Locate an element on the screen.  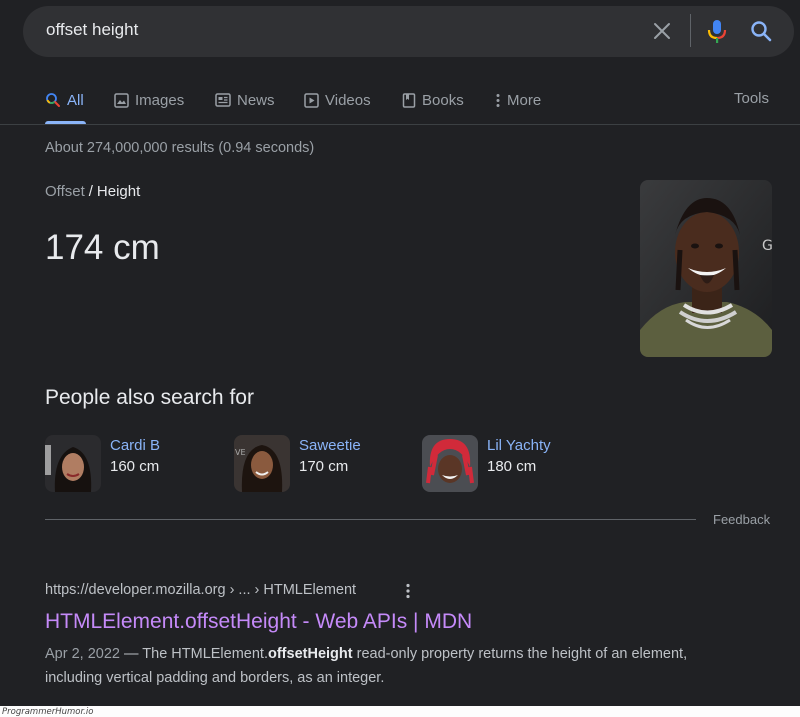
person-height: 160 cm is located at coordinates (135, 466).